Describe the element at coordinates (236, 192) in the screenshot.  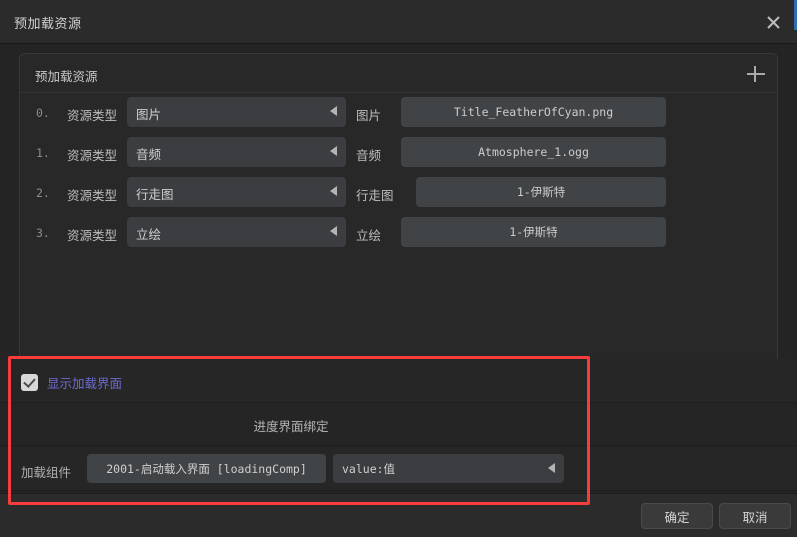
I see `row-type-dropdown: 行走图` at that location.